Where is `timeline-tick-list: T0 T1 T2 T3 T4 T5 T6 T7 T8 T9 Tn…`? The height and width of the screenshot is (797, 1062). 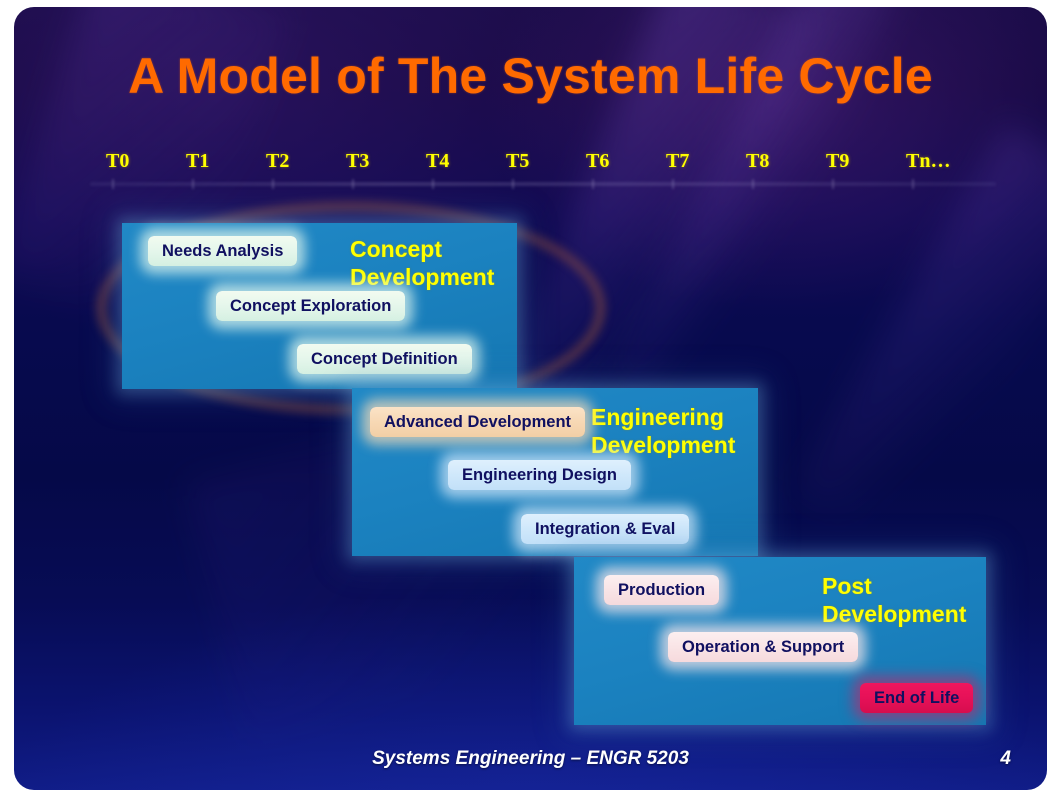
timeline-tick-list: T0 T1 T2 T3 T4 T5 T6 T7 T8 T9 Tn… is located at coordinates (546, 161).